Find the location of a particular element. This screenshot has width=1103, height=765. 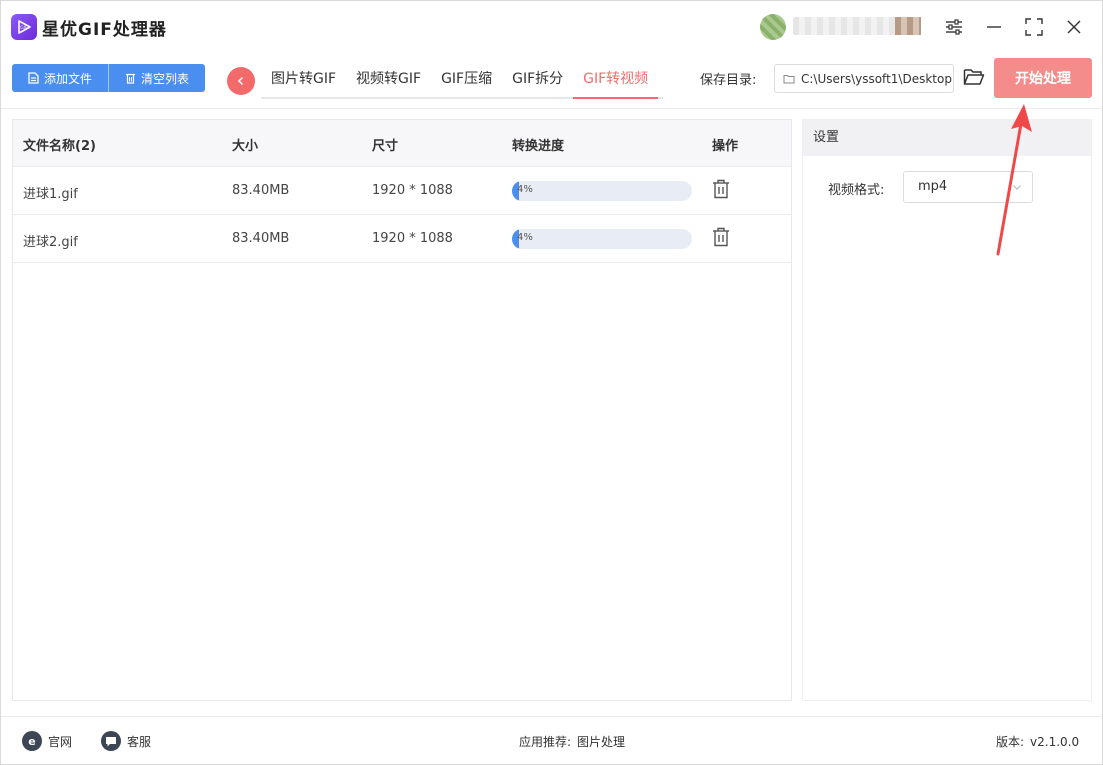

file-name: 进球1.gif is located at coordinates (50, 194).